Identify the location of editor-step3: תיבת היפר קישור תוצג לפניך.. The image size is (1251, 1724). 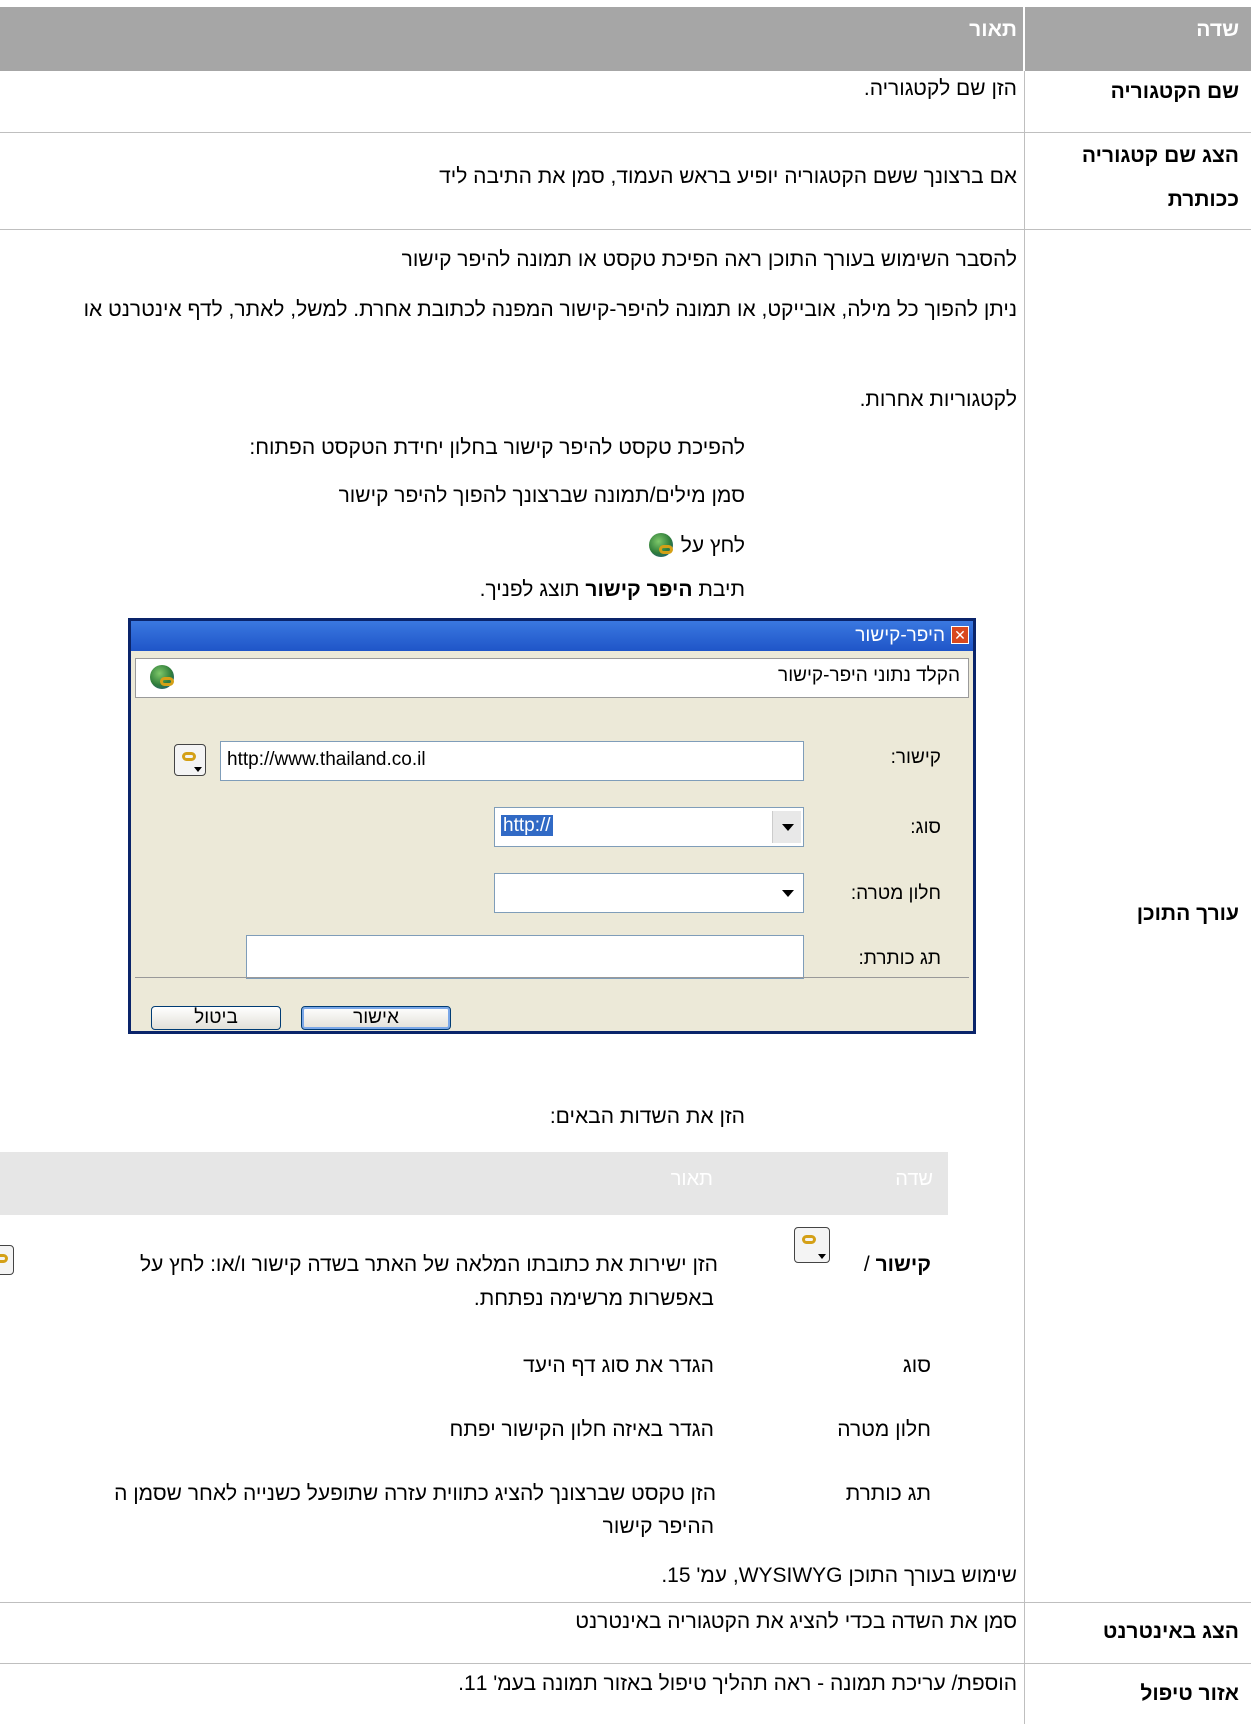
(612, 590).